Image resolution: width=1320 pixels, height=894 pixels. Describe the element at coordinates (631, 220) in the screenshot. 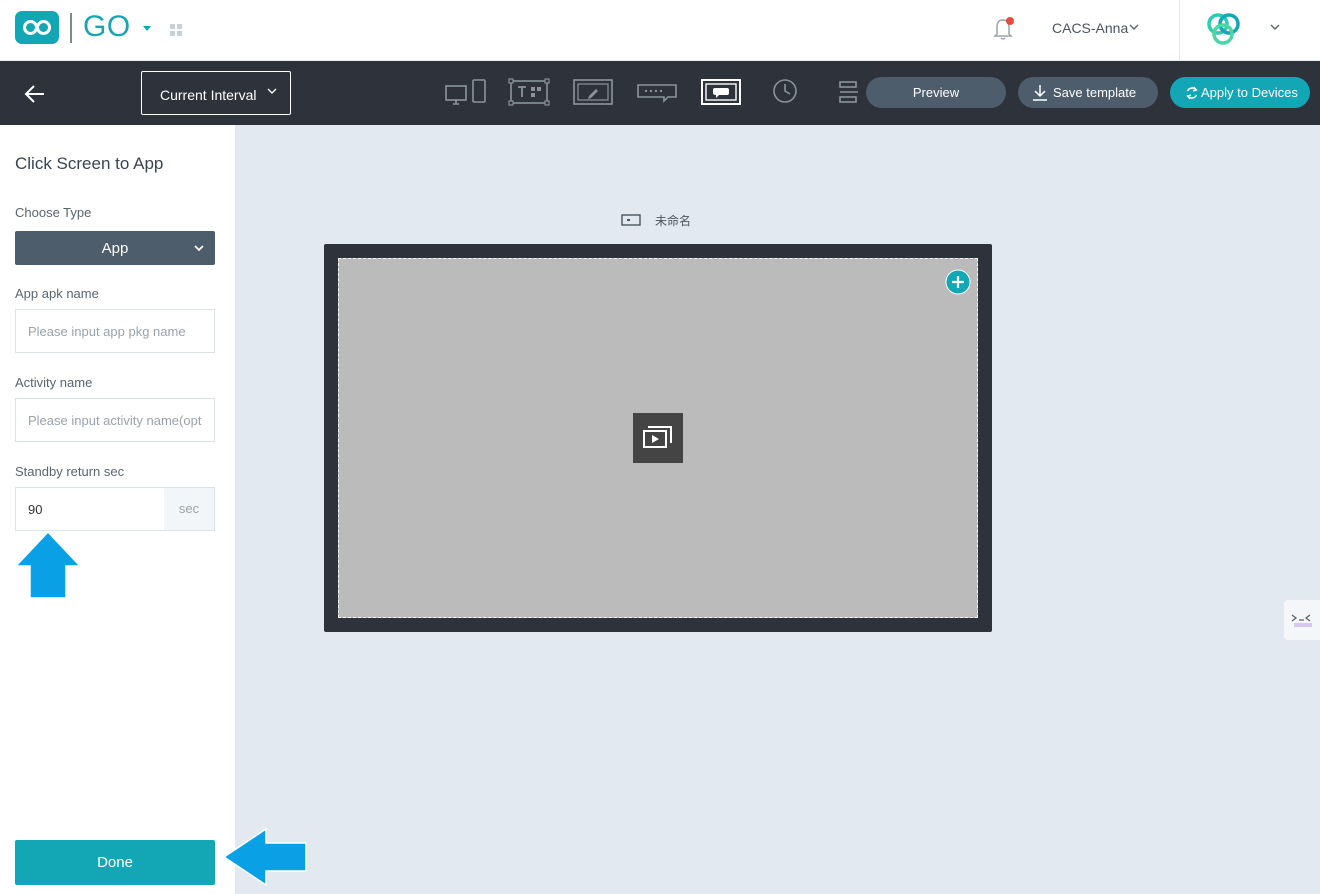

I see `screen-icon` at that location.